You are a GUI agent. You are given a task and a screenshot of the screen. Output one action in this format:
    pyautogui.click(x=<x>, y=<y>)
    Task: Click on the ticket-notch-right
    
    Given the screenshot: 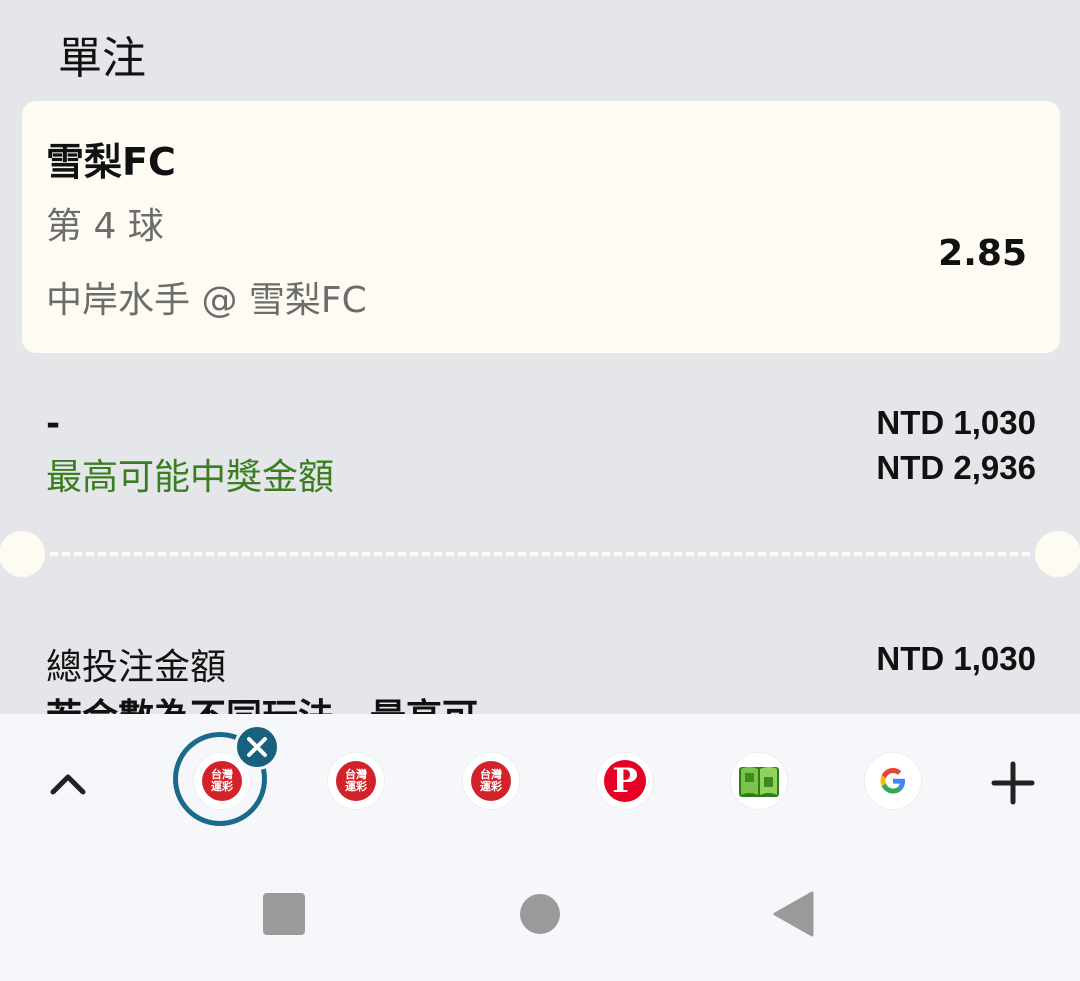 What is the action you would take?
    pyautogui.click(x=1057, y=554)
    